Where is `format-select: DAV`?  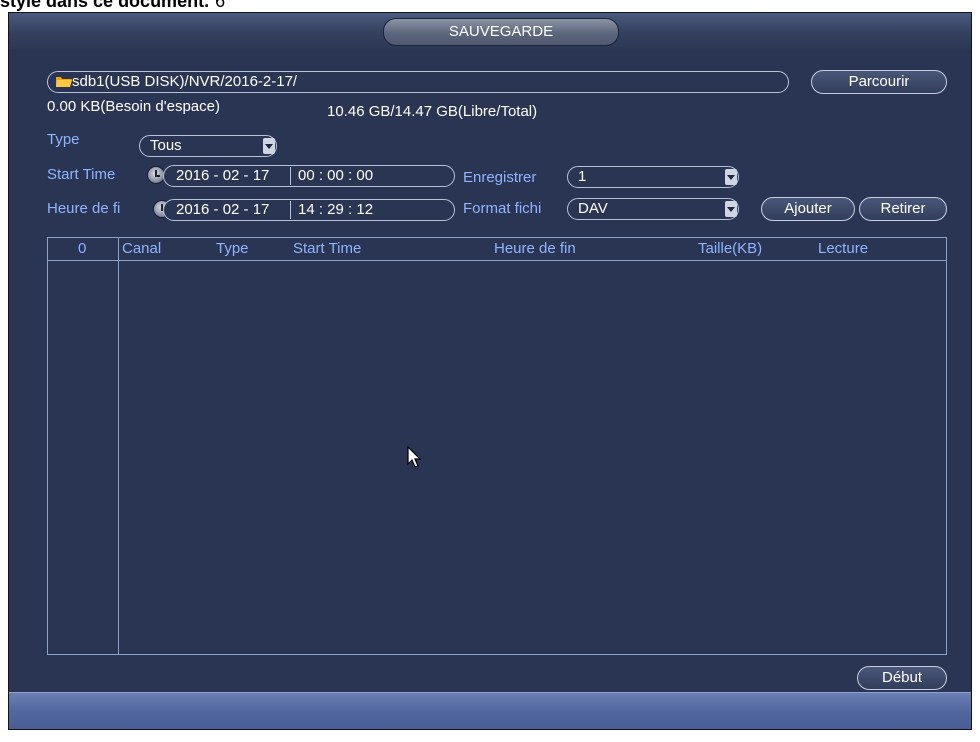 format-select: DAV is located at coordinates (653, 209).